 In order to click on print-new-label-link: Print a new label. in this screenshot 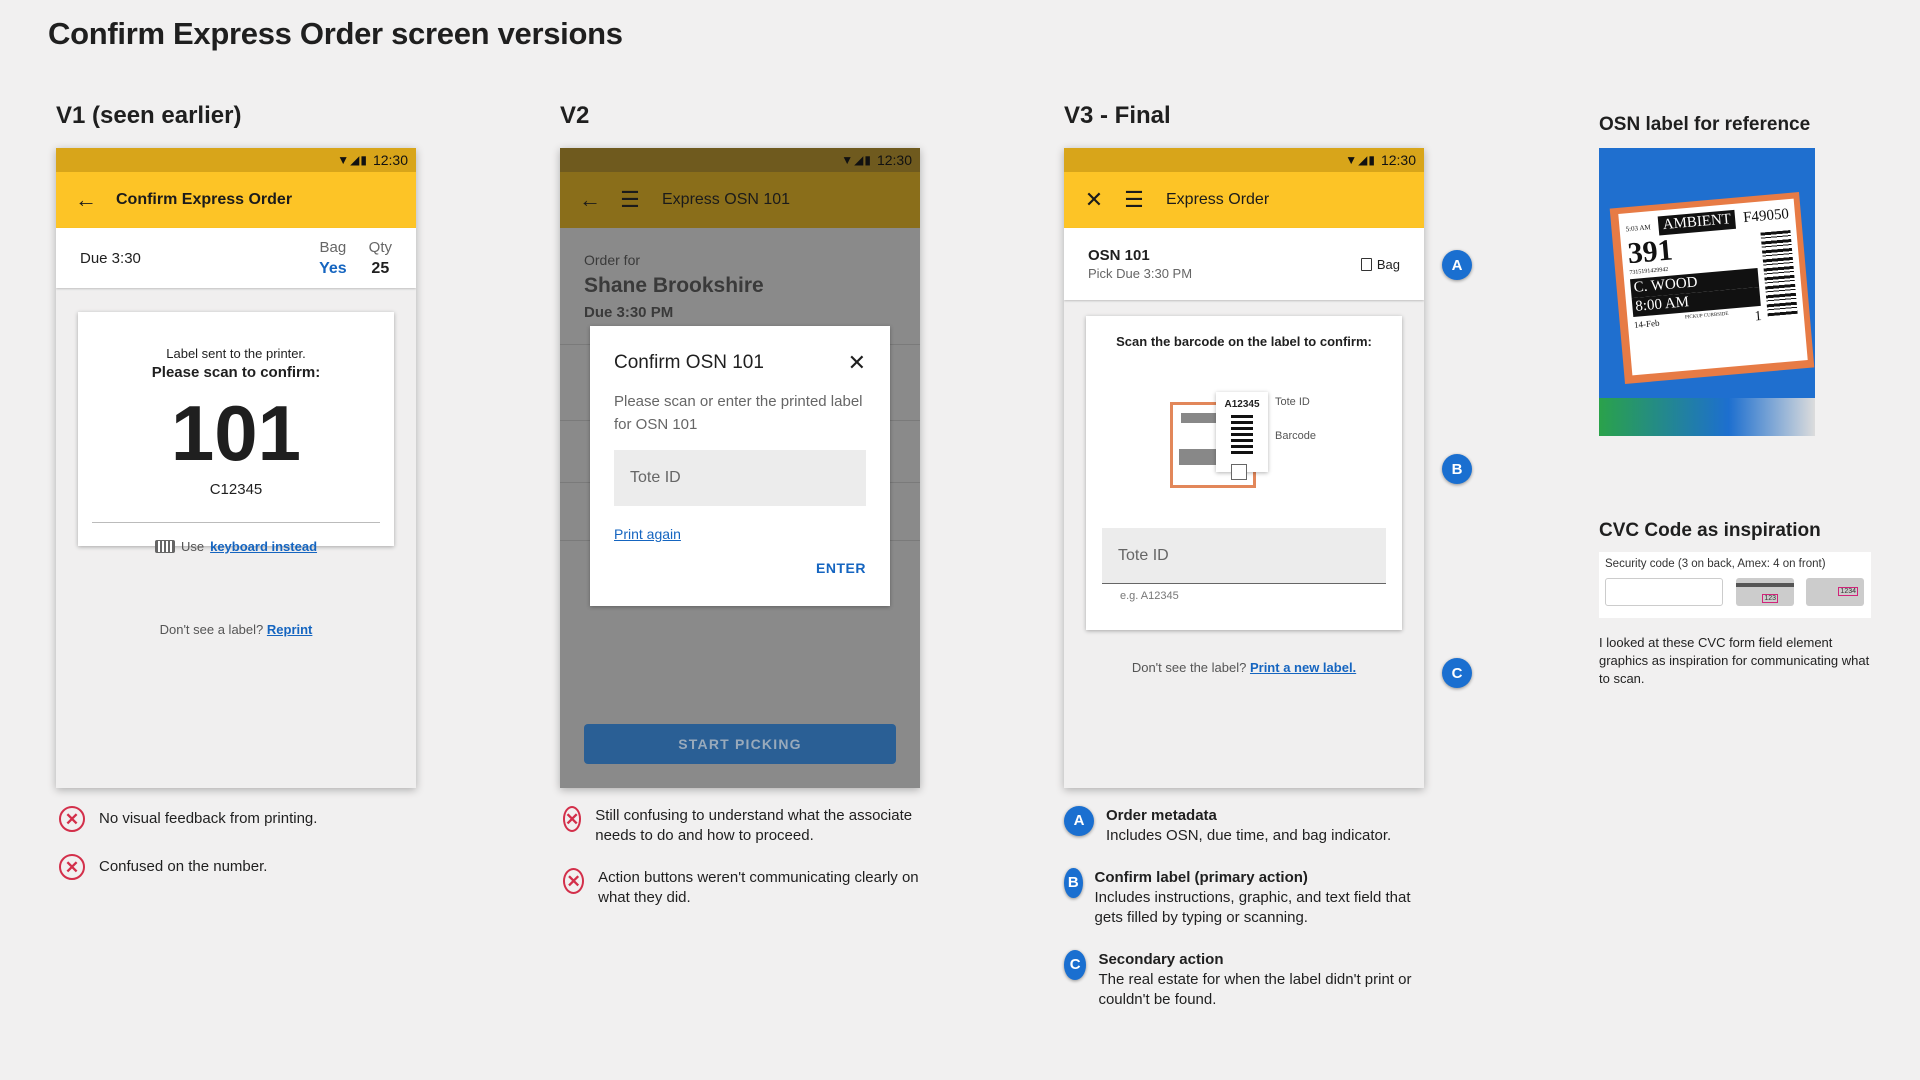, I will do `click(1303, 667)`.